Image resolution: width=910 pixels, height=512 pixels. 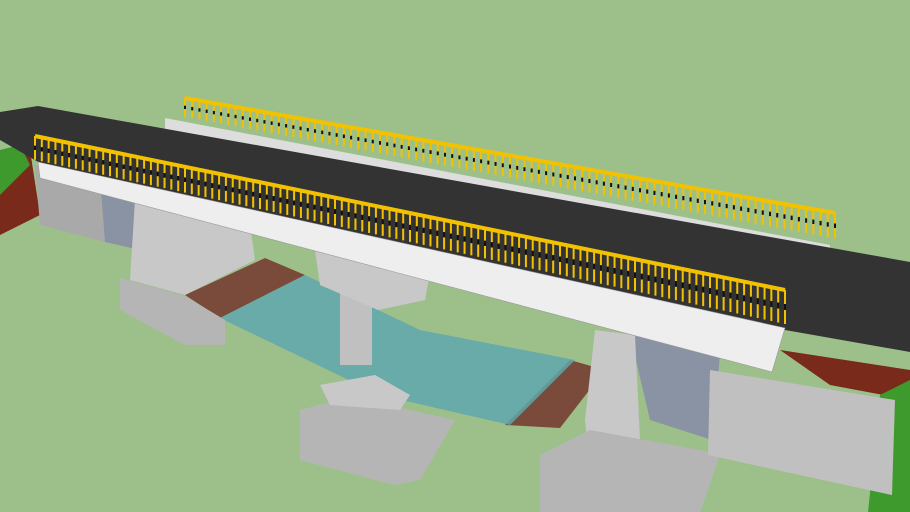 What do you see at coordinates (630, 471) in the screenshot?
I see `right-pier-footing` at bounding box center [630, 471].